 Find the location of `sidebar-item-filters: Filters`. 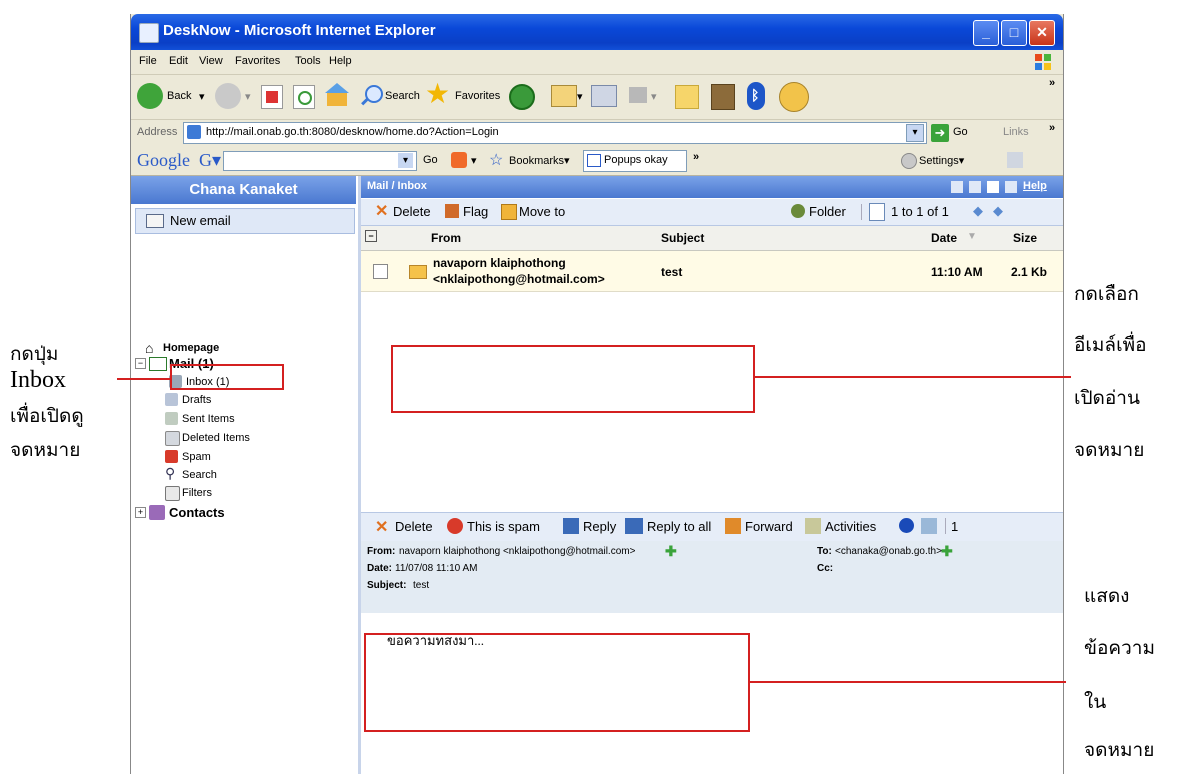

sidebar-item-filters: Filters is located at coordinates (265, 493).